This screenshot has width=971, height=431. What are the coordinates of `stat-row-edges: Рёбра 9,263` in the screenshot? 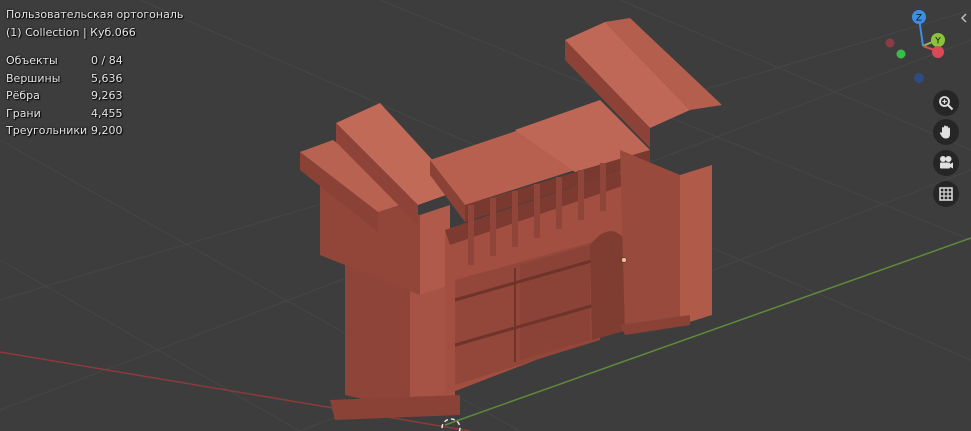 It's located at (64, 96).